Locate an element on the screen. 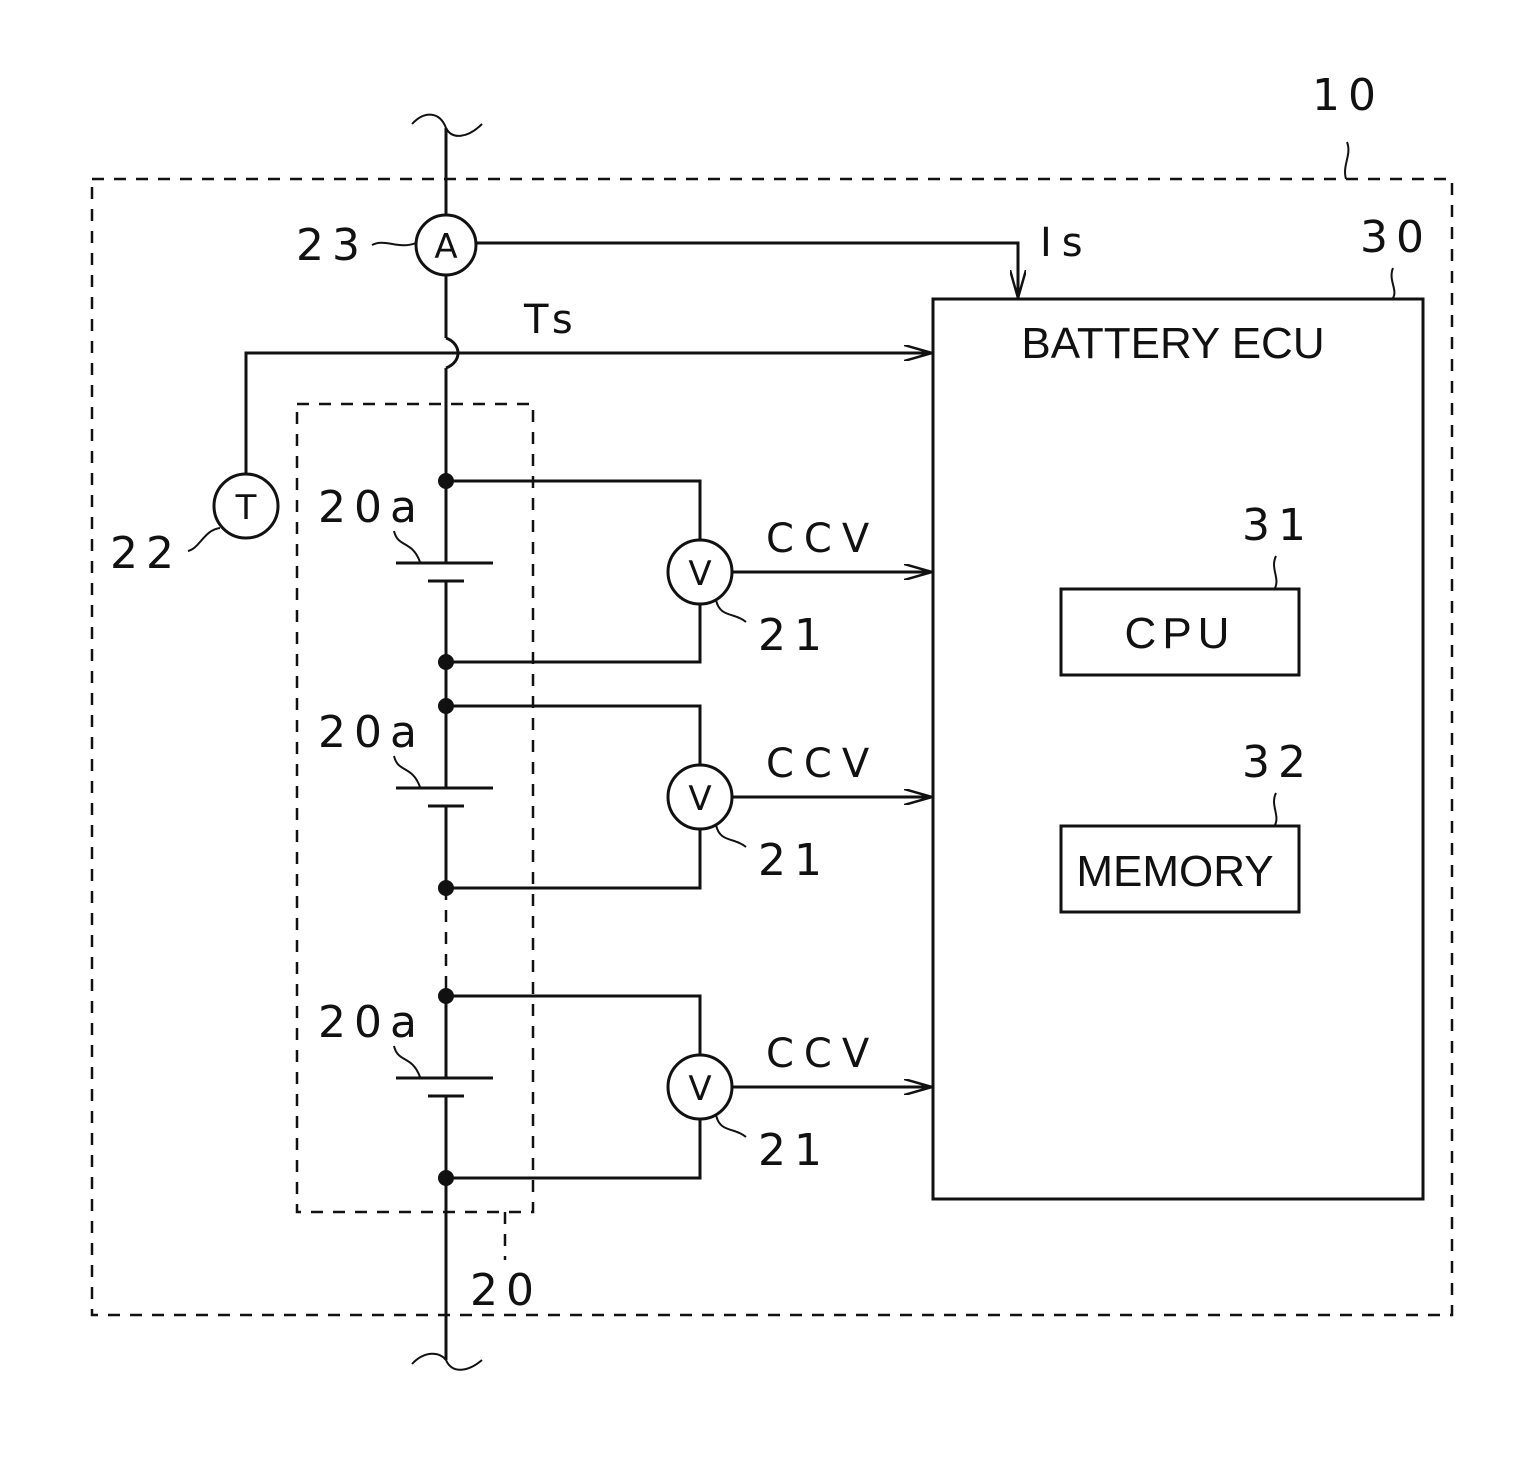  temperature-sensor-ref-label: 22 is located at coordinates (146, 553).